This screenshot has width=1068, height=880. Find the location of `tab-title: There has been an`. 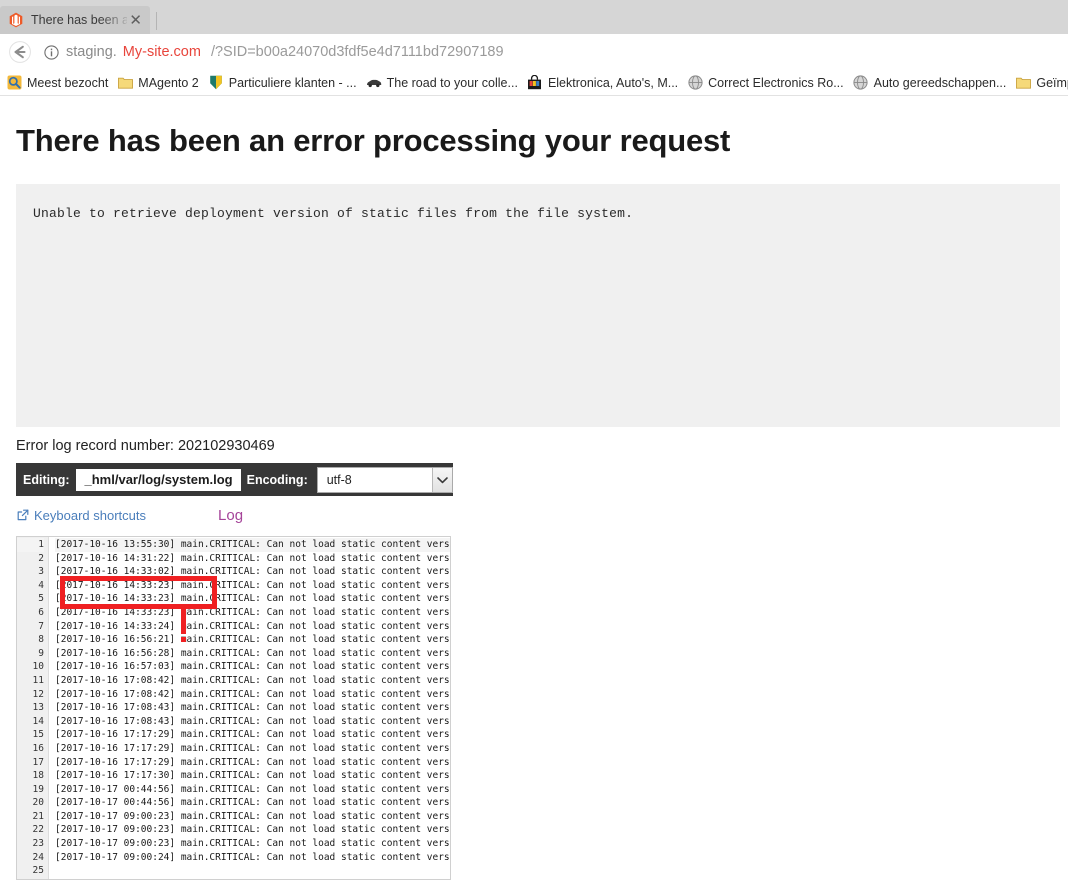

tab-title: There has been an is located at coordinates (79, 20).